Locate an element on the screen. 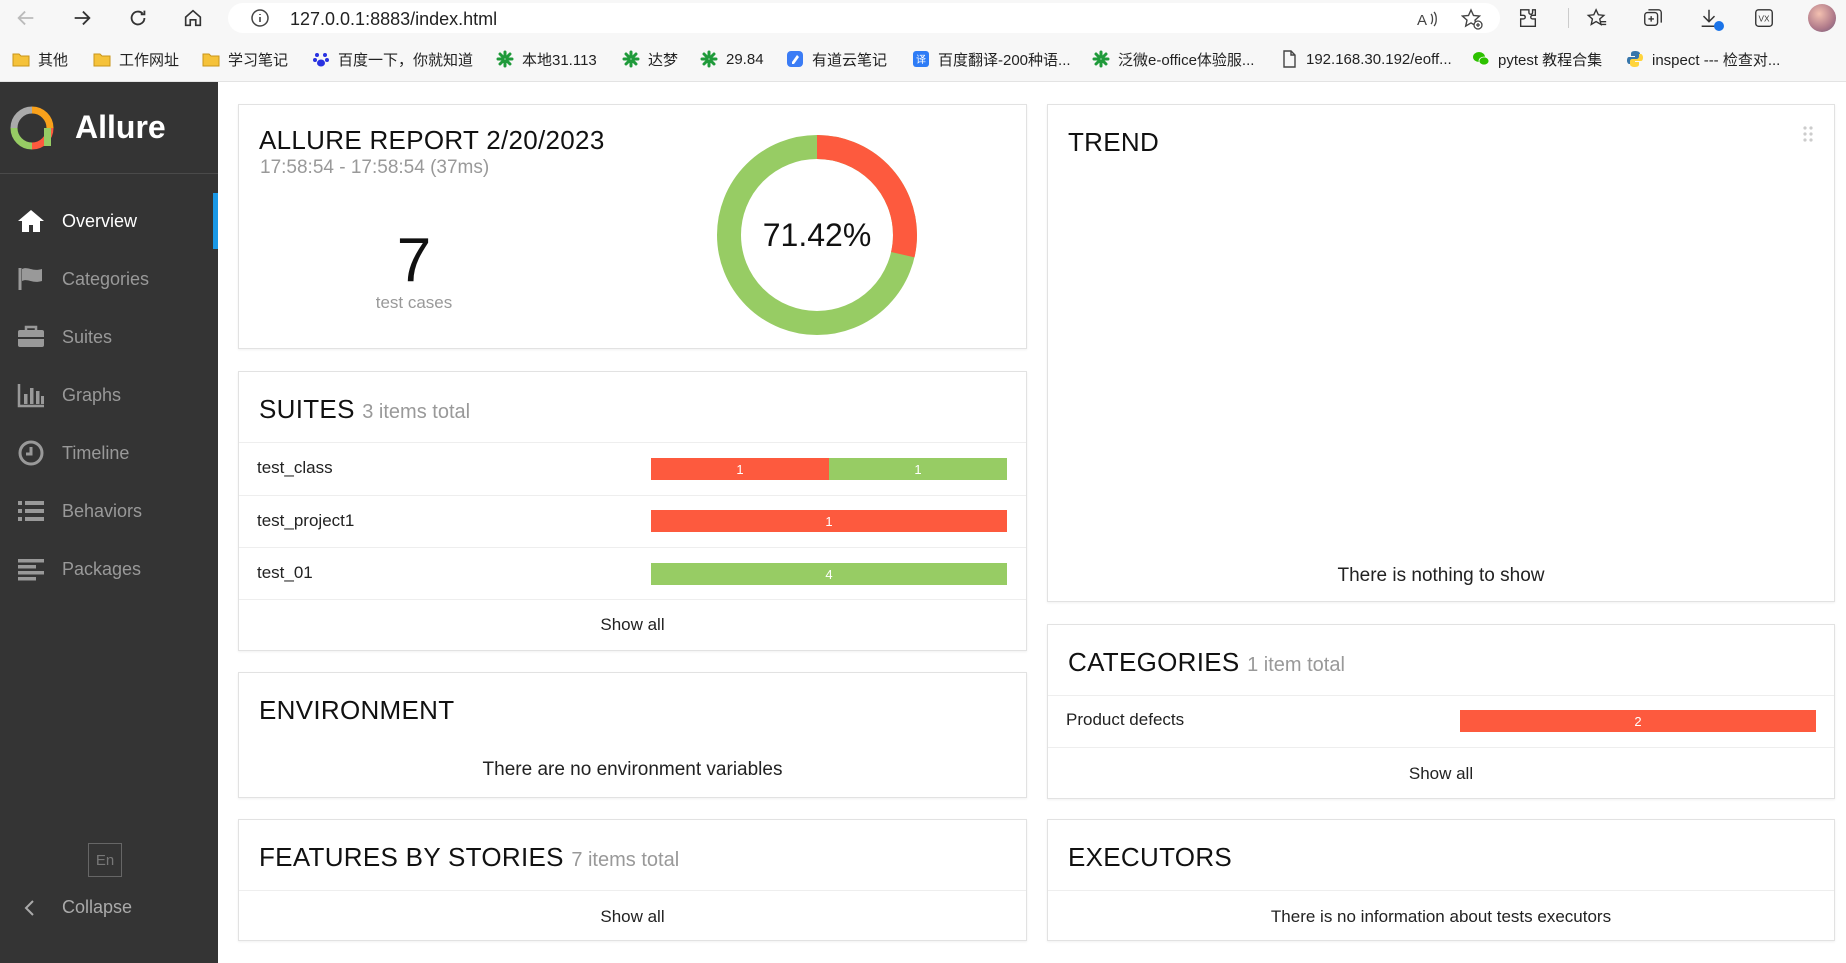 This screenshot has height=963, width=1846. suite-name: test_project1 is located at coordinates (306, 520).